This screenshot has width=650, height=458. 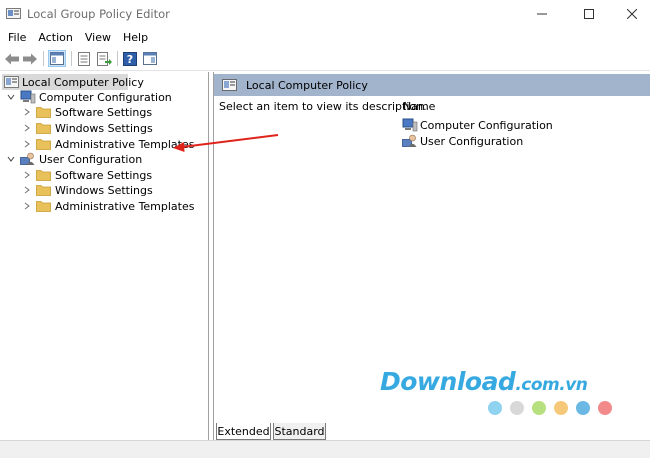 What do you see at coordinates (432, 85) in the screenshot?
I see `results-header: Local Computer Policy` at bounding box center [432, 85].